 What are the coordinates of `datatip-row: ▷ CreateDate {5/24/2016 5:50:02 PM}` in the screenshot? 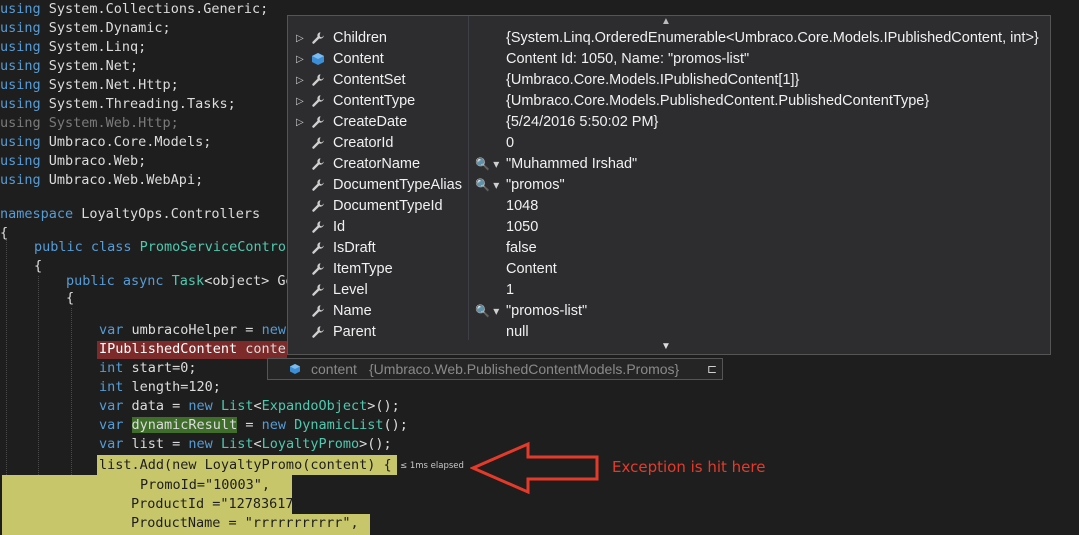 It's located at (668, 122).